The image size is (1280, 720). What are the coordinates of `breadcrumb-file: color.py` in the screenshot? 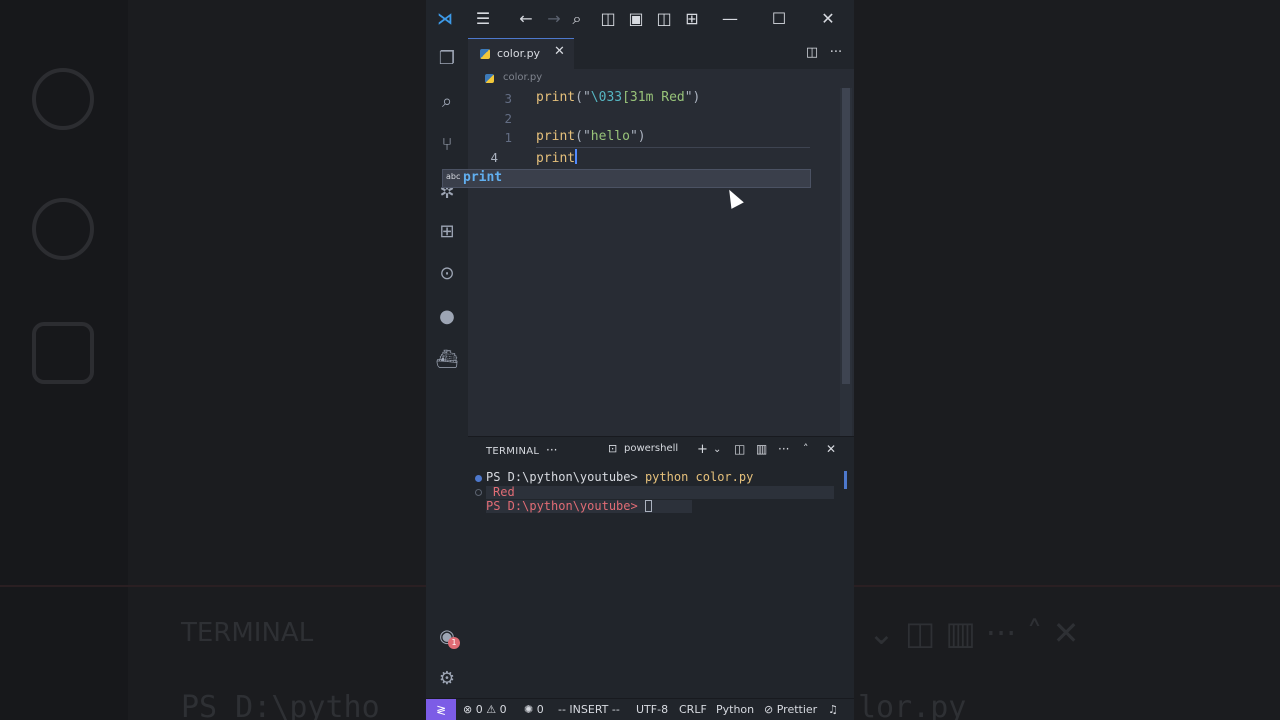 It's located at (522, 77).